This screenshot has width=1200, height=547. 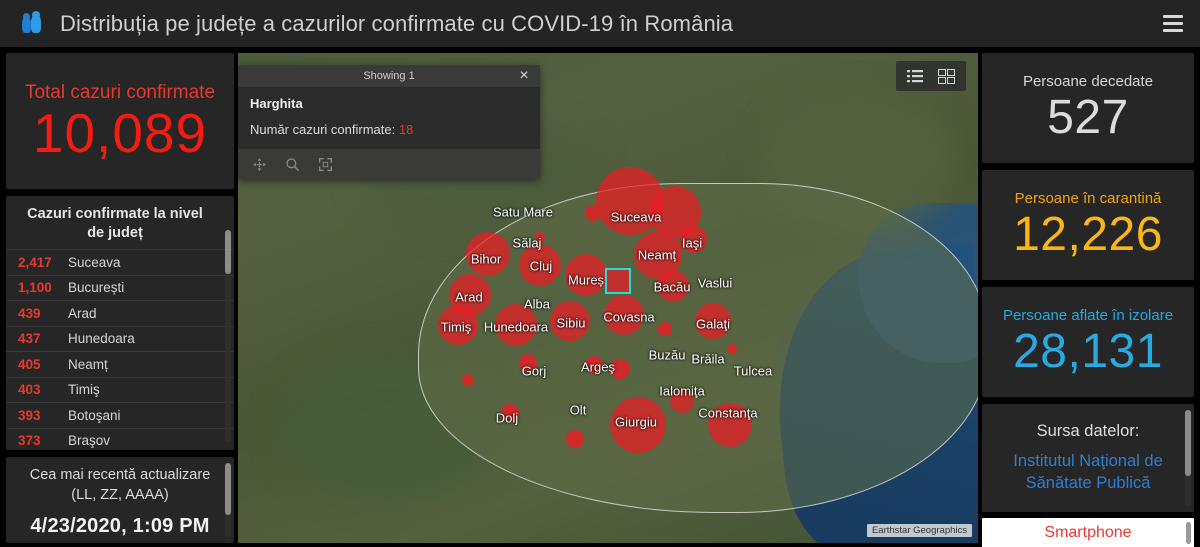 I want to click on isolation-panel: Persoane aflate în izolare 28,131, so click(x=1088, y=342).